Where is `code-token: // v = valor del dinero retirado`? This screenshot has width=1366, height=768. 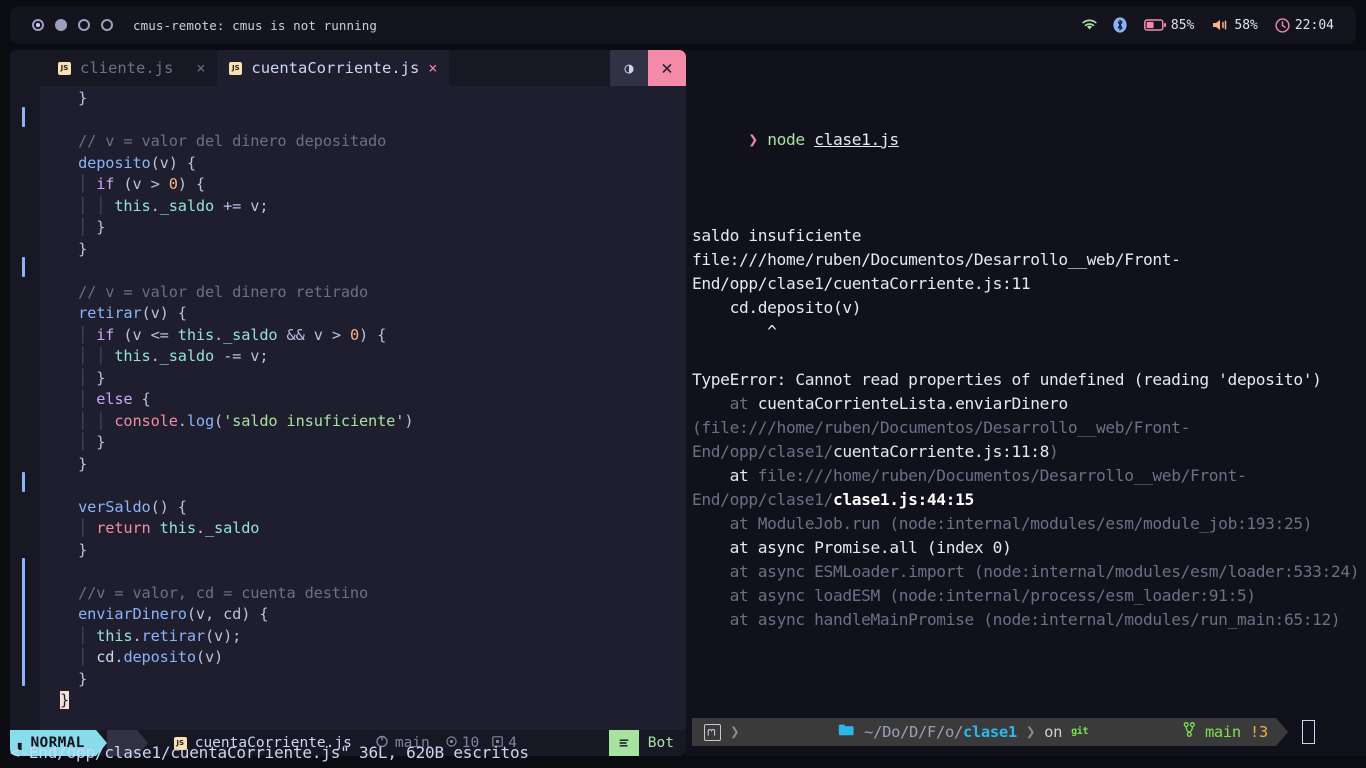 code-token: // v = valor del dinero retirado is located at coordinates (214, 291).